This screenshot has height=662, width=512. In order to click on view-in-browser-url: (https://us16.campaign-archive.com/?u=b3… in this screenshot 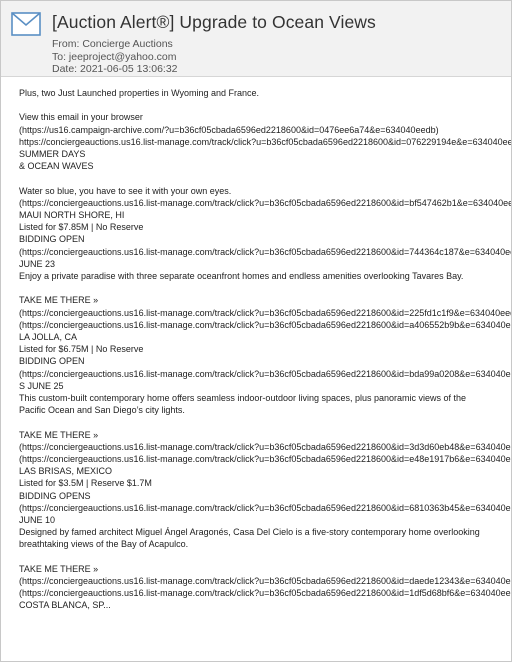, I will do `click(265, 130)`.